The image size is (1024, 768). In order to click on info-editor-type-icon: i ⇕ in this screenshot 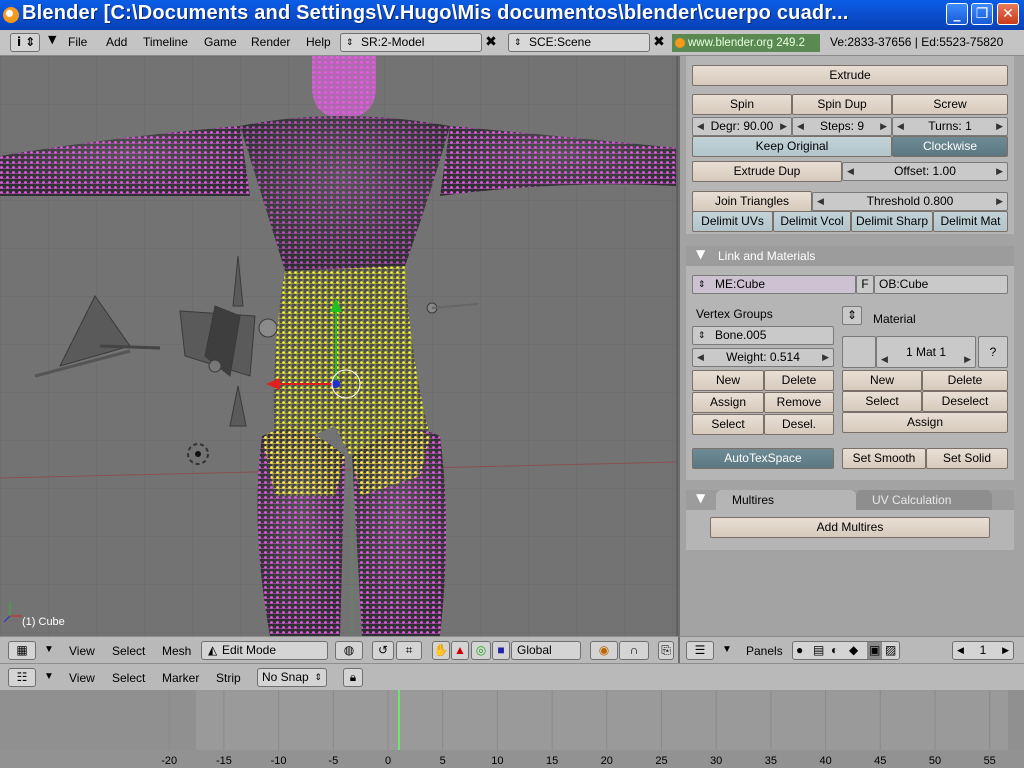, I will do `click(25, 42)`.